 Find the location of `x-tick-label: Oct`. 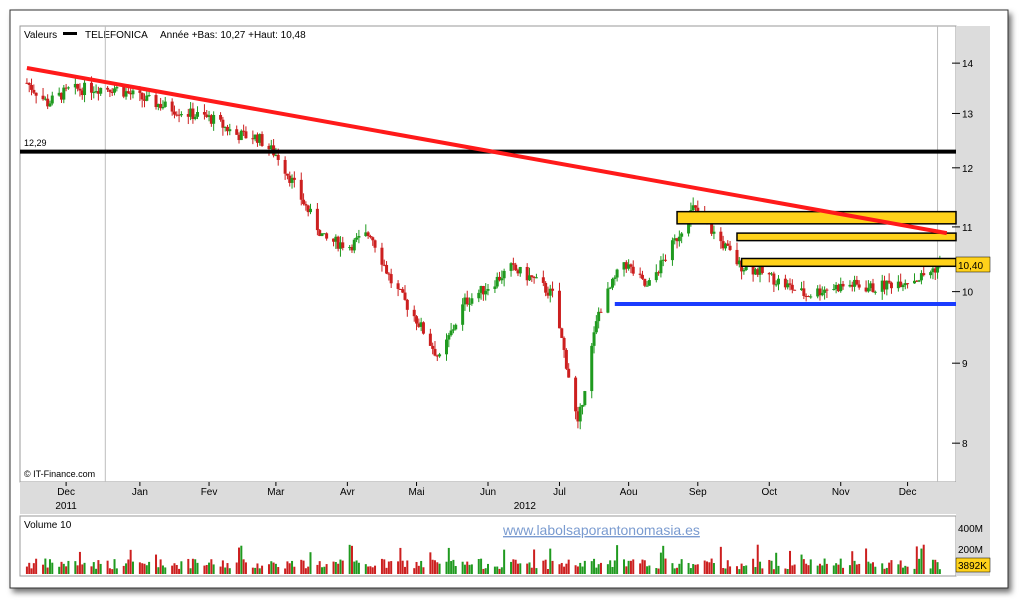

x-tick-label: Oct is located at coordinates (769, 492).